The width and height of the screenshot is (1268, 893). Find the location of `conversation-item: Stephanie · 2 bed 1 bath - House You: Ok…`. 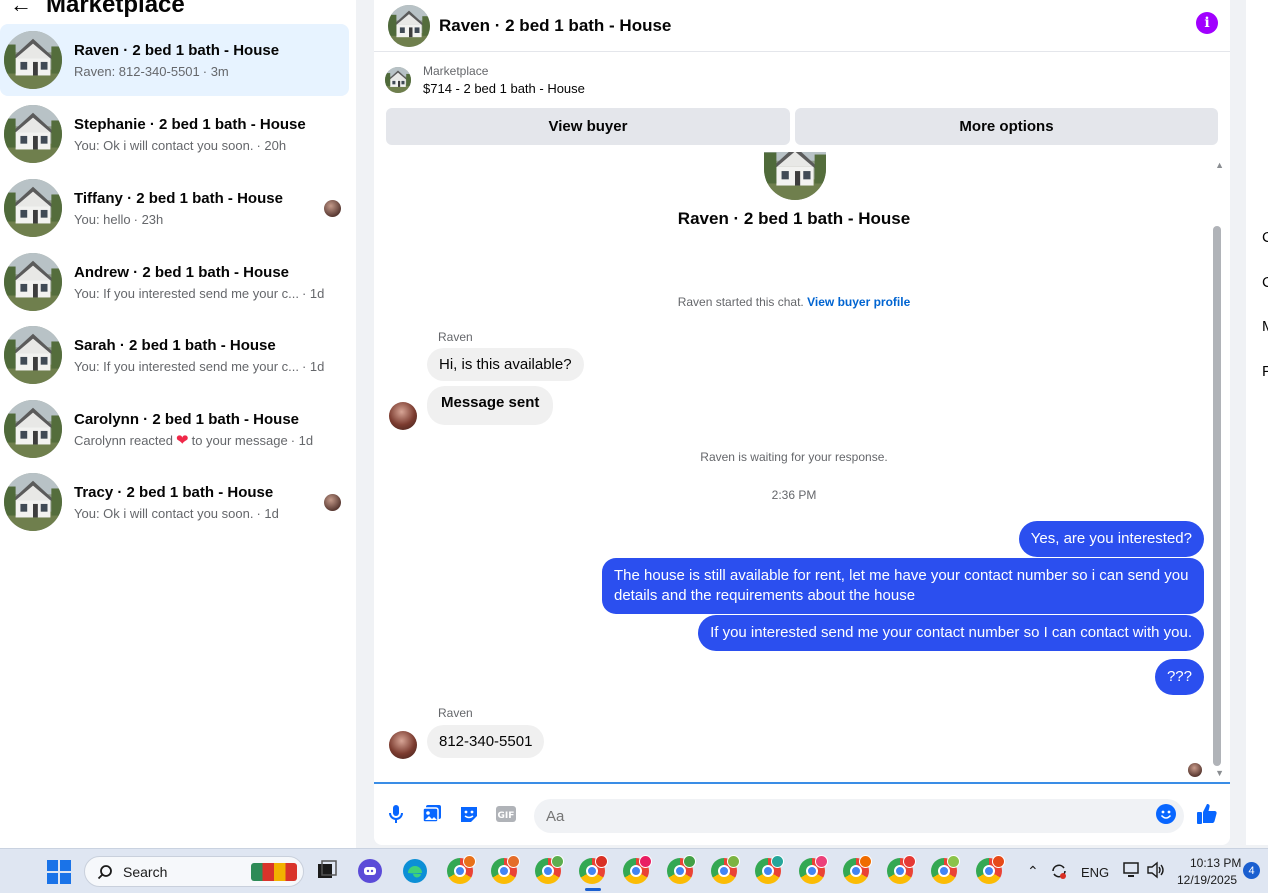

conversation-item: Stephanie · 2 bed 1 bath - House You: Ok… is located at coordinates (174, 134).